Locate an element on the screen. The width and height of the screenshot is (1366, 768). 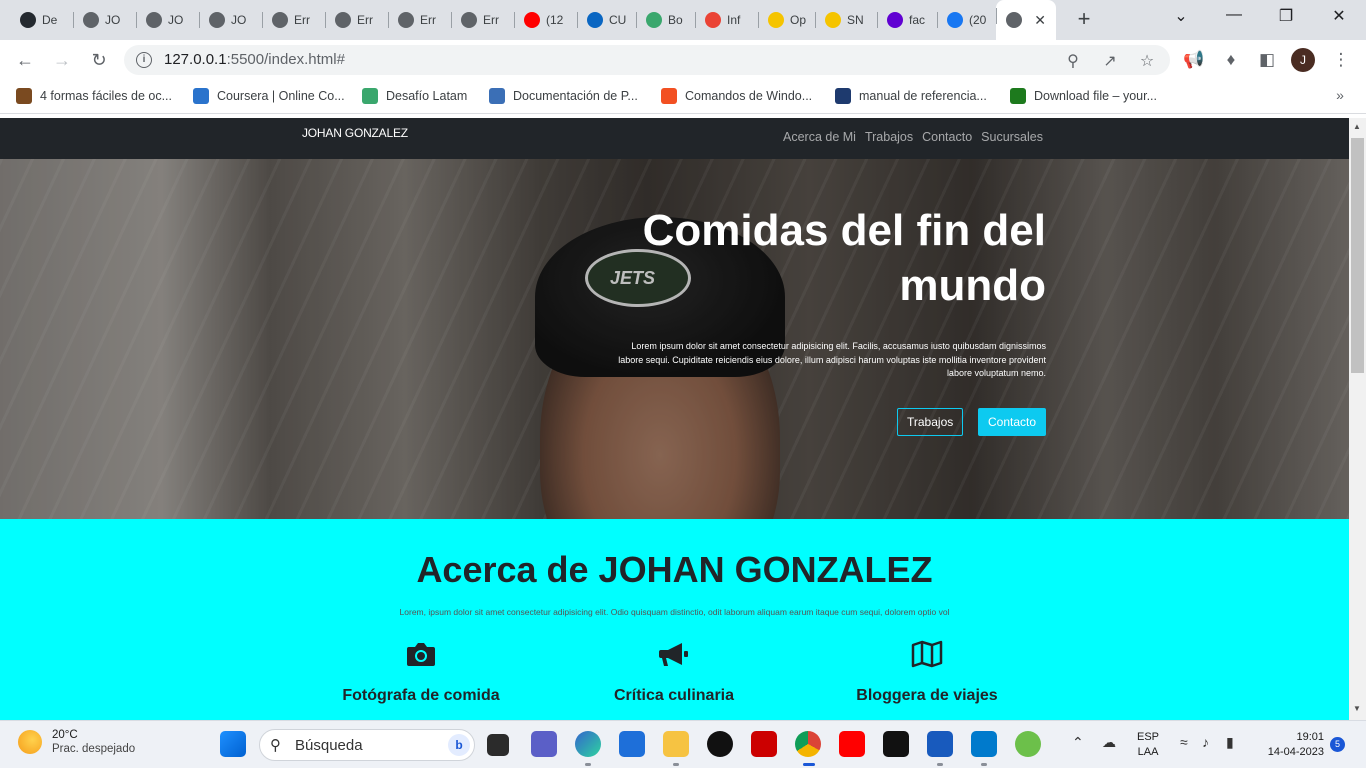
nav-link-acerca: Acerca de Mi is located at coordinates (819, 137).